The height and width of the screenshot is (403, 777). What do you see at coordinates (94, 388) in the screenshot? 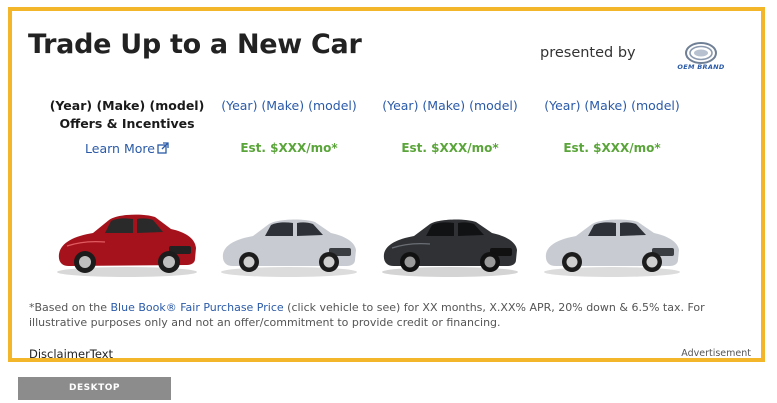
I see `device-label: DESKTOP` at bounding box center [94, 388].